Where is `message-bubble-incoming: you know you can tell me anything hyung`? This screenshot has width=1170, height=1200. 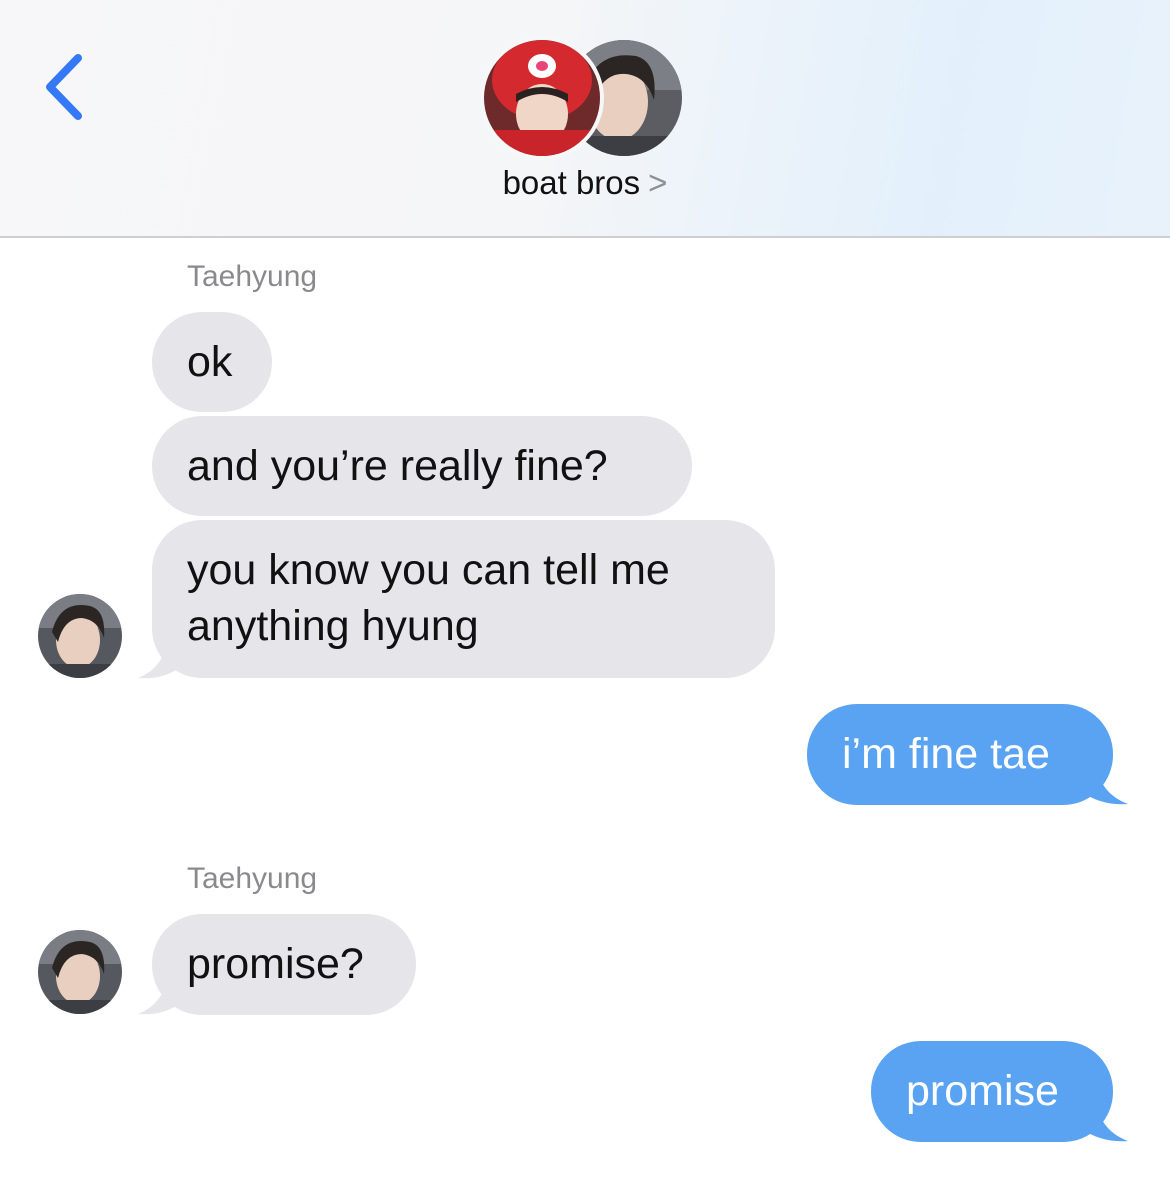
message-bubble-incoming: you know you can tell me anything hyung is located at coordinates (463, 599).